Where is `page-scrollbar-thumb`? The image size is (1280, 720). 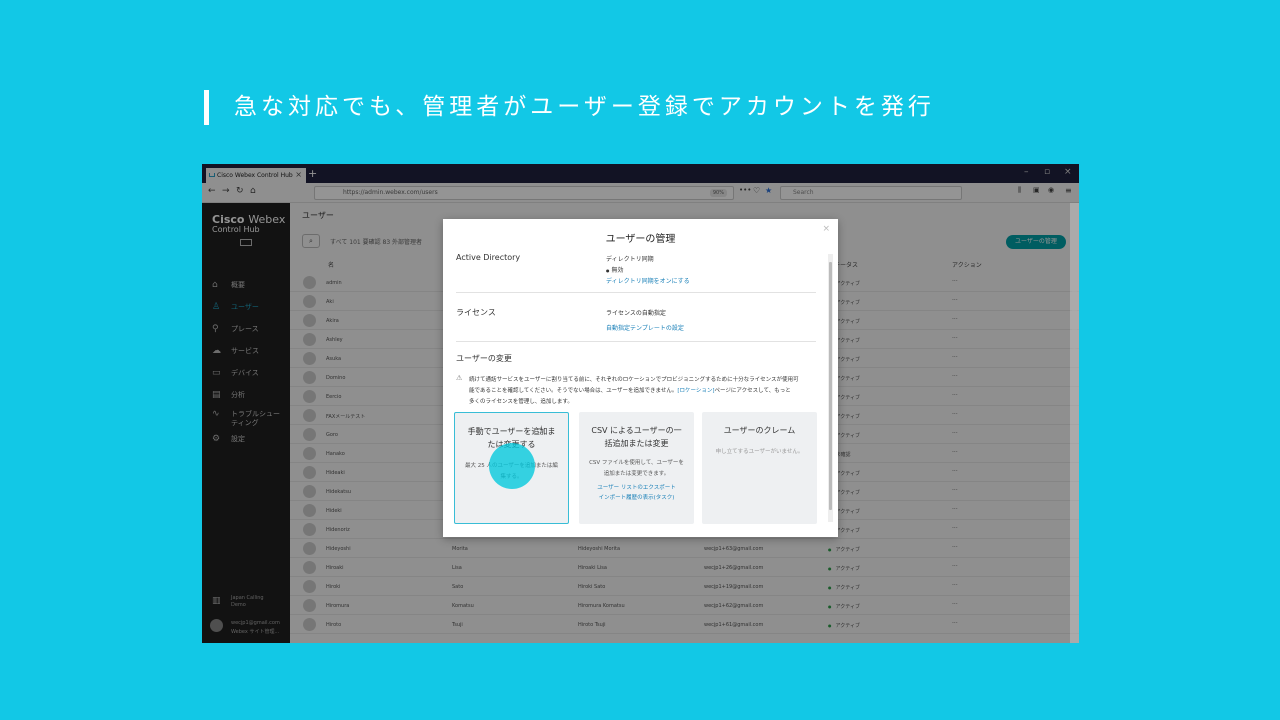 page-scrollbar-thumb is located at coordinates (1074, 314).